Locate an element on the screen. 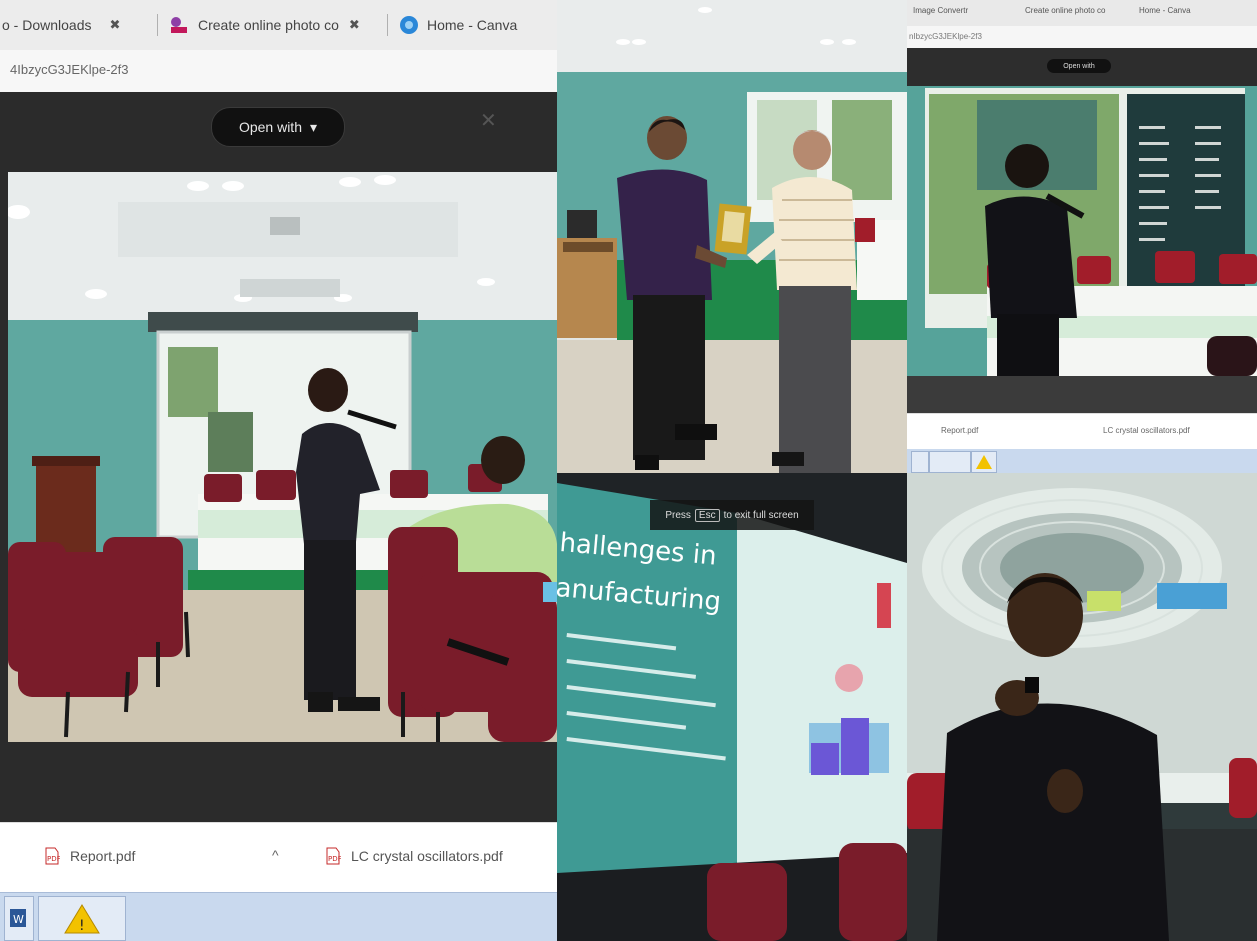 This screenshot has height=941, width=1257. word-icon: W is located at coordinates (18, 918).